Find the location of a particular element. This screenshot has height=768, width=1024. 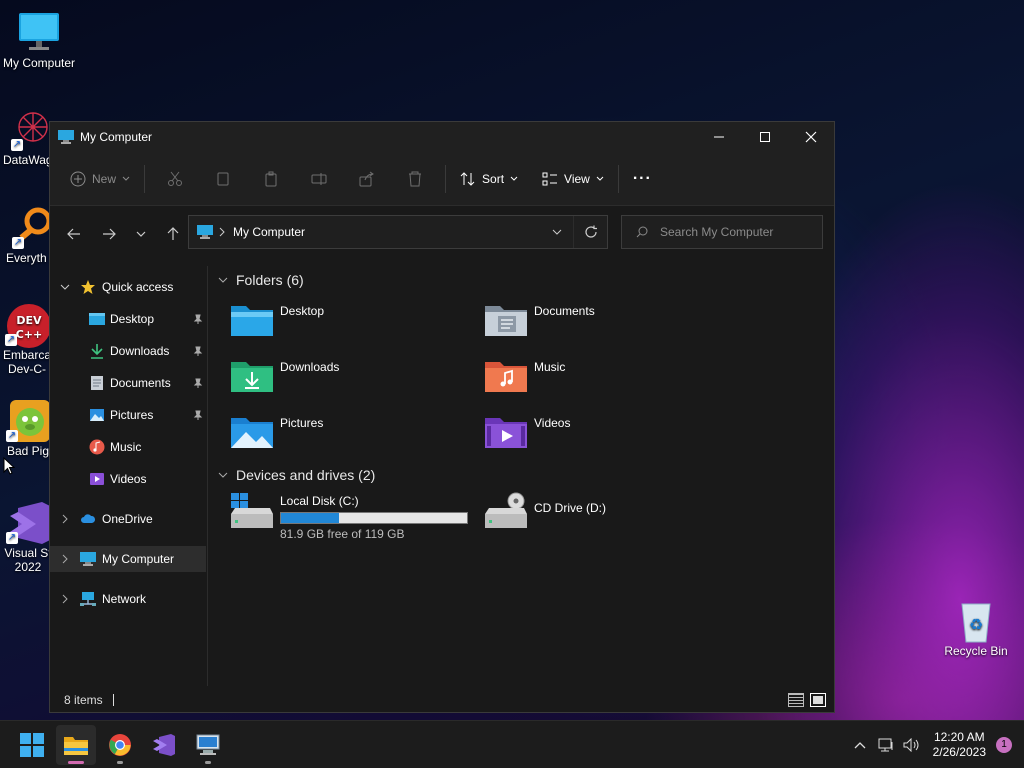

item-count: 8 items is located at coordinates (83, 700).